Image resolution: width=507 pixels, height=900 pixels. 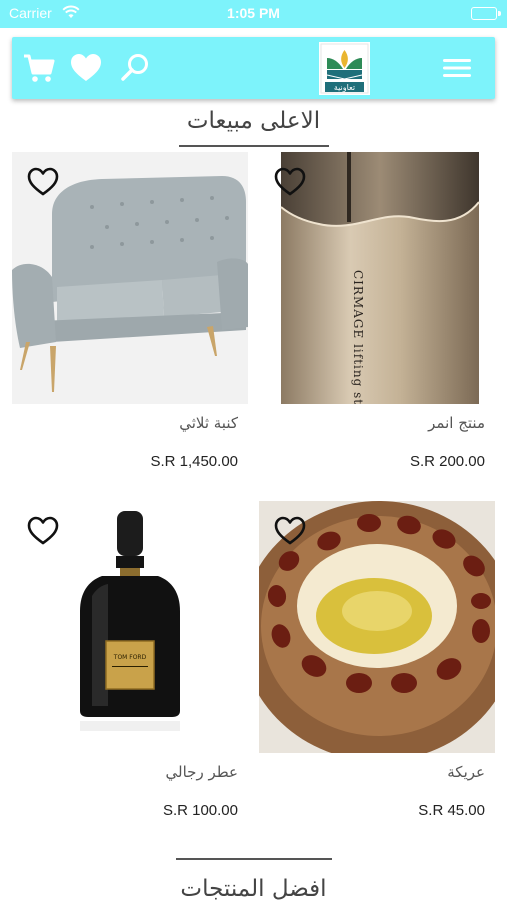 What do you see at coordinates (86, 68) in the screenshot?
I see `heart-icon` at bounding box center [86, 68].